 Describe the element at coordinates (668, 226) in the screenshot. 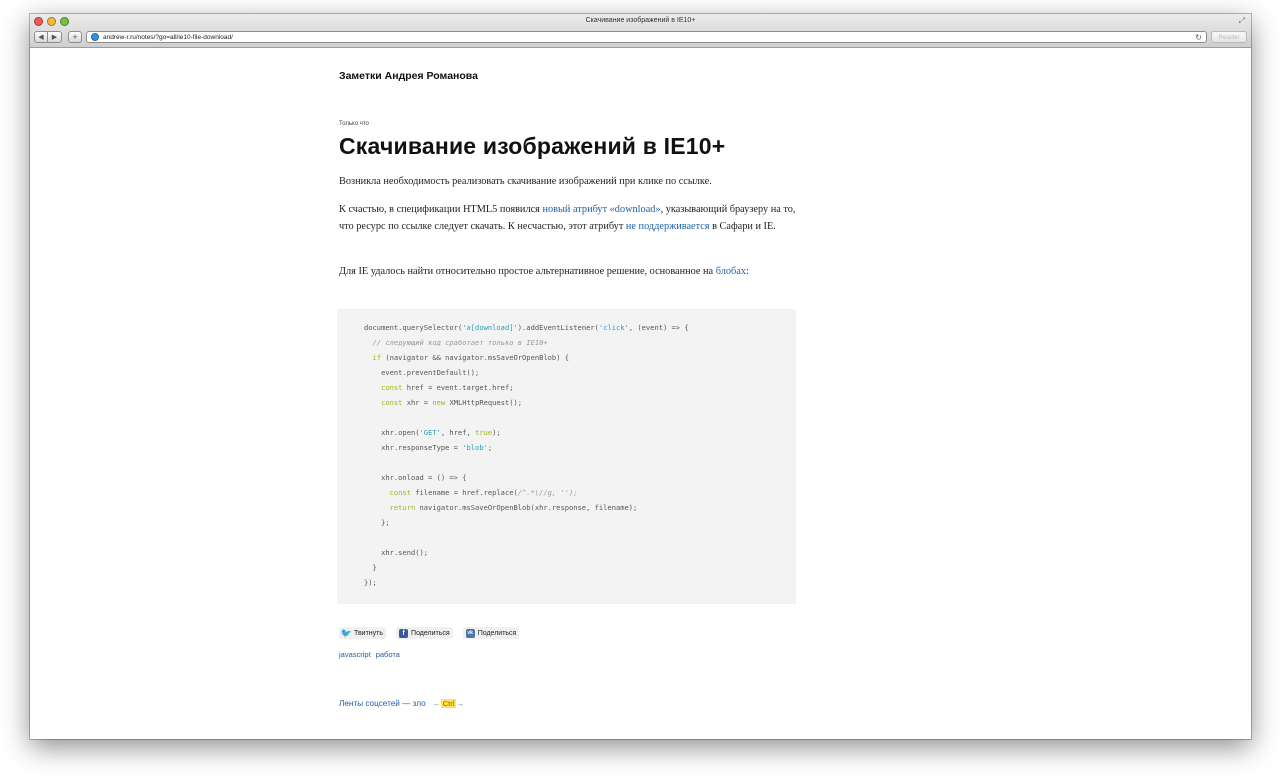

I see `not-supported-link: не поддерживается` at that location.